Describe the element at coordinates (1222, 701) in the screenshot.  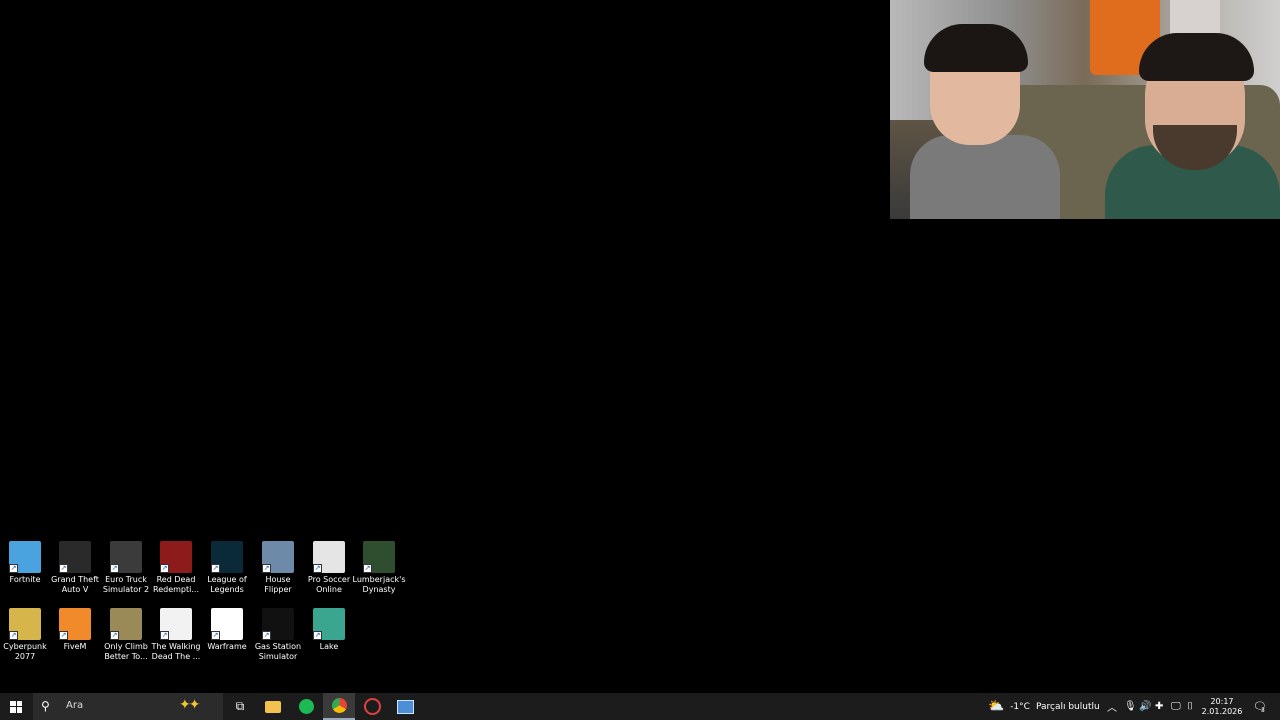
I see `clock-time: 20:17` at that location.